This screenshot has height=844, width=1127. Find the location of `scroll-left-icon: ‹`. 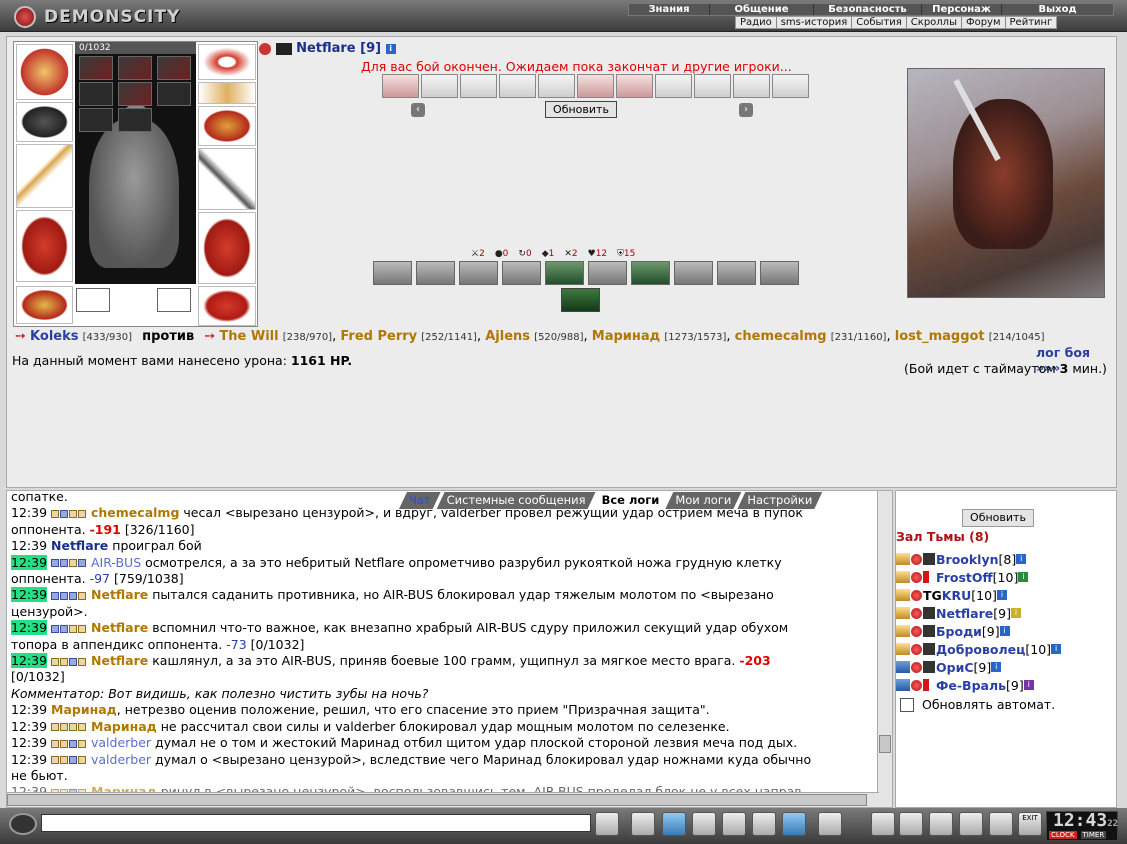

scroll-left-icon: ‹ is located at coordinates (418, 110).